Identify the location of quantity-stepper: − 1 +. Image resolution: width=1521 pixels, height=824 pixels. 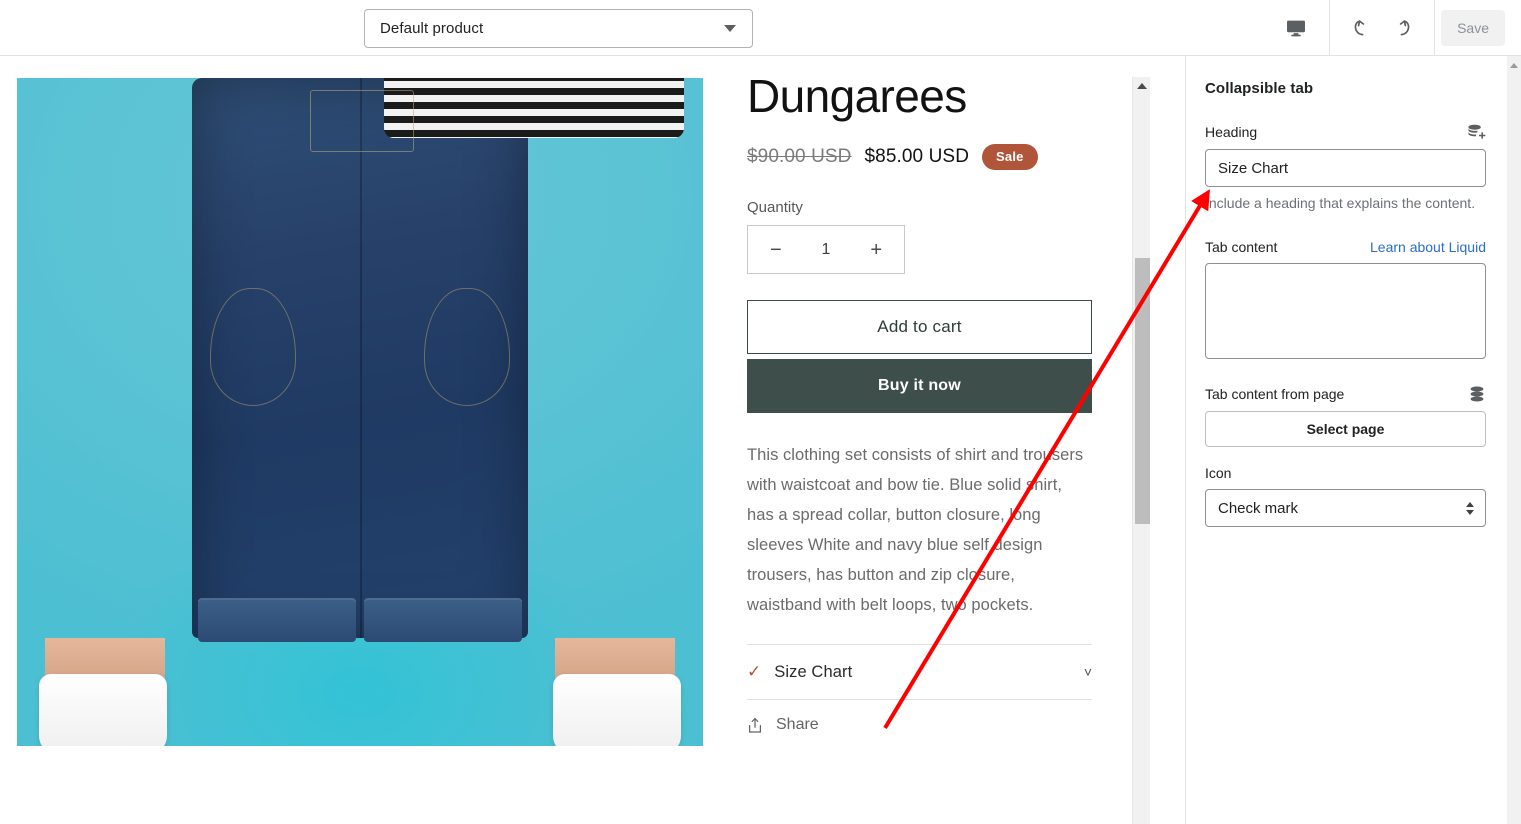
(826, 250).